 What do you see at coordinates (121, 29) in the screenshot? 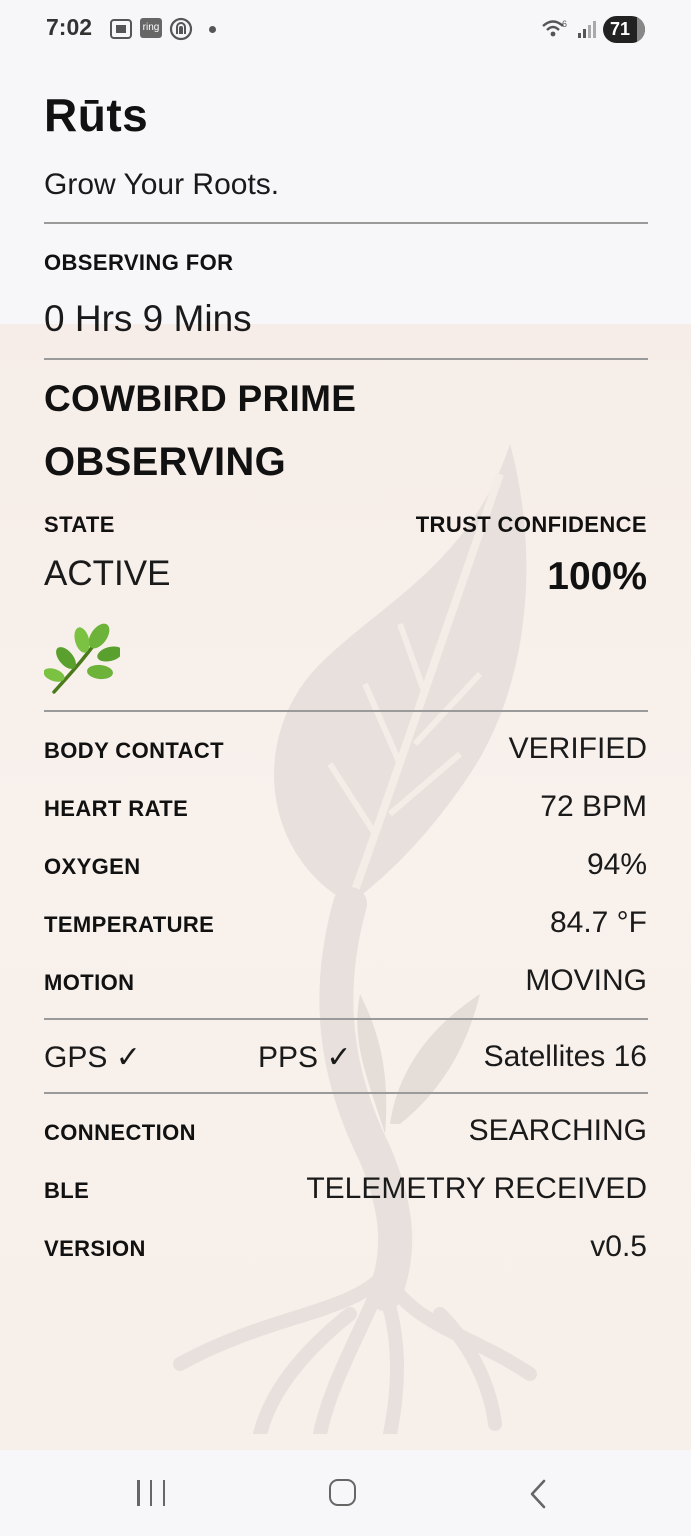
I see `screenshot-icon` at bounding box center [121, 29].